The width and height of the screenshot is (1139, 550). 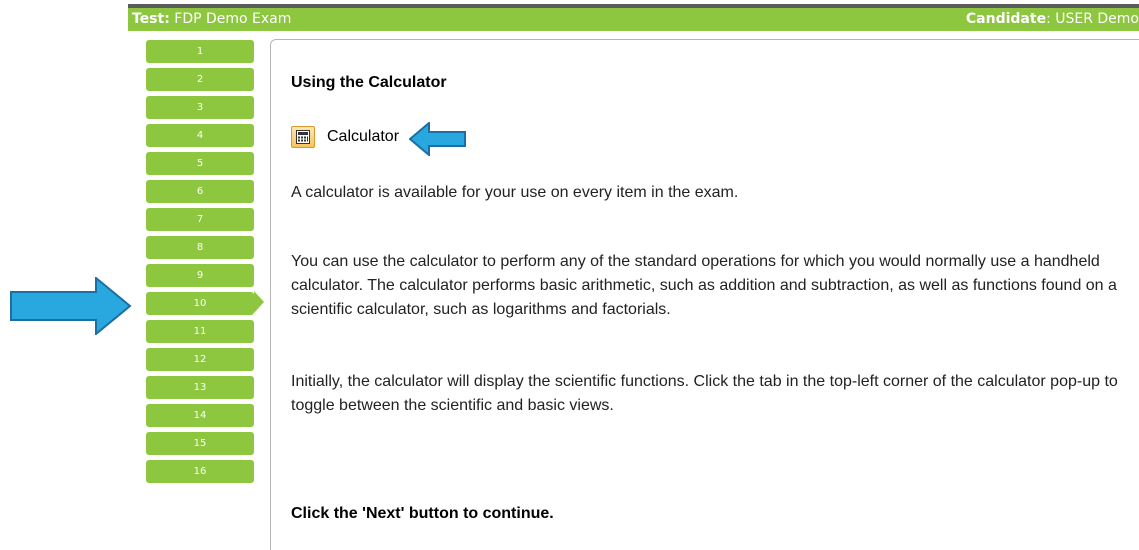 What do you see at coordinates (200, 247) in the screenshot?
I see `question-nav-item-8: 8` at bounding box center [200, 247].